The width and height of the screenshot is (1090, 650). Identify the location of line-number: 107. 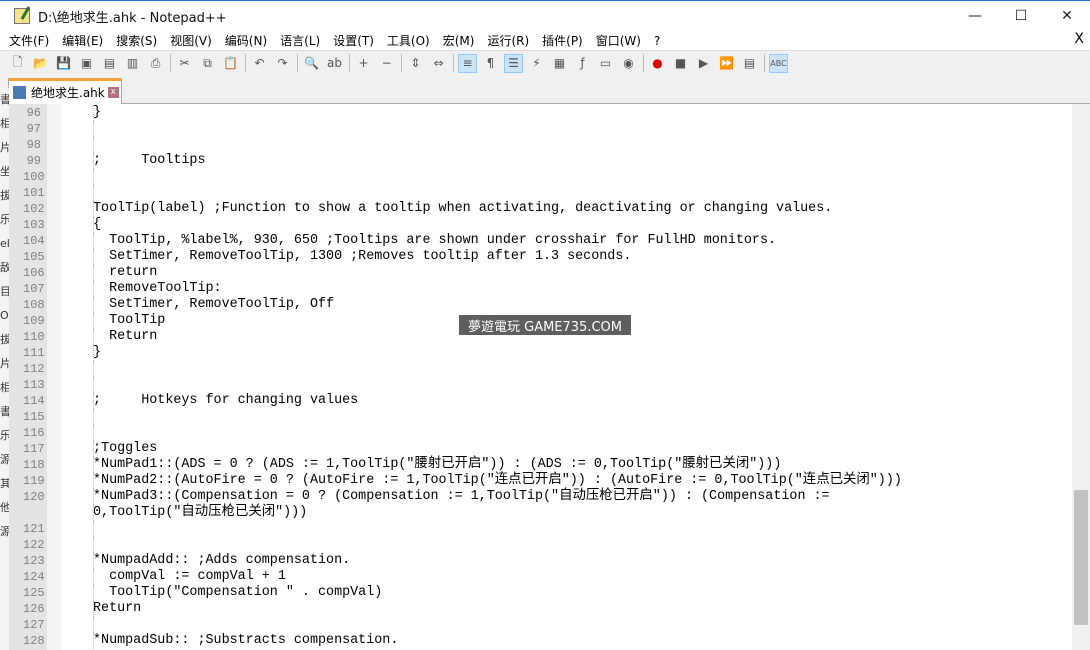
(34, 289).